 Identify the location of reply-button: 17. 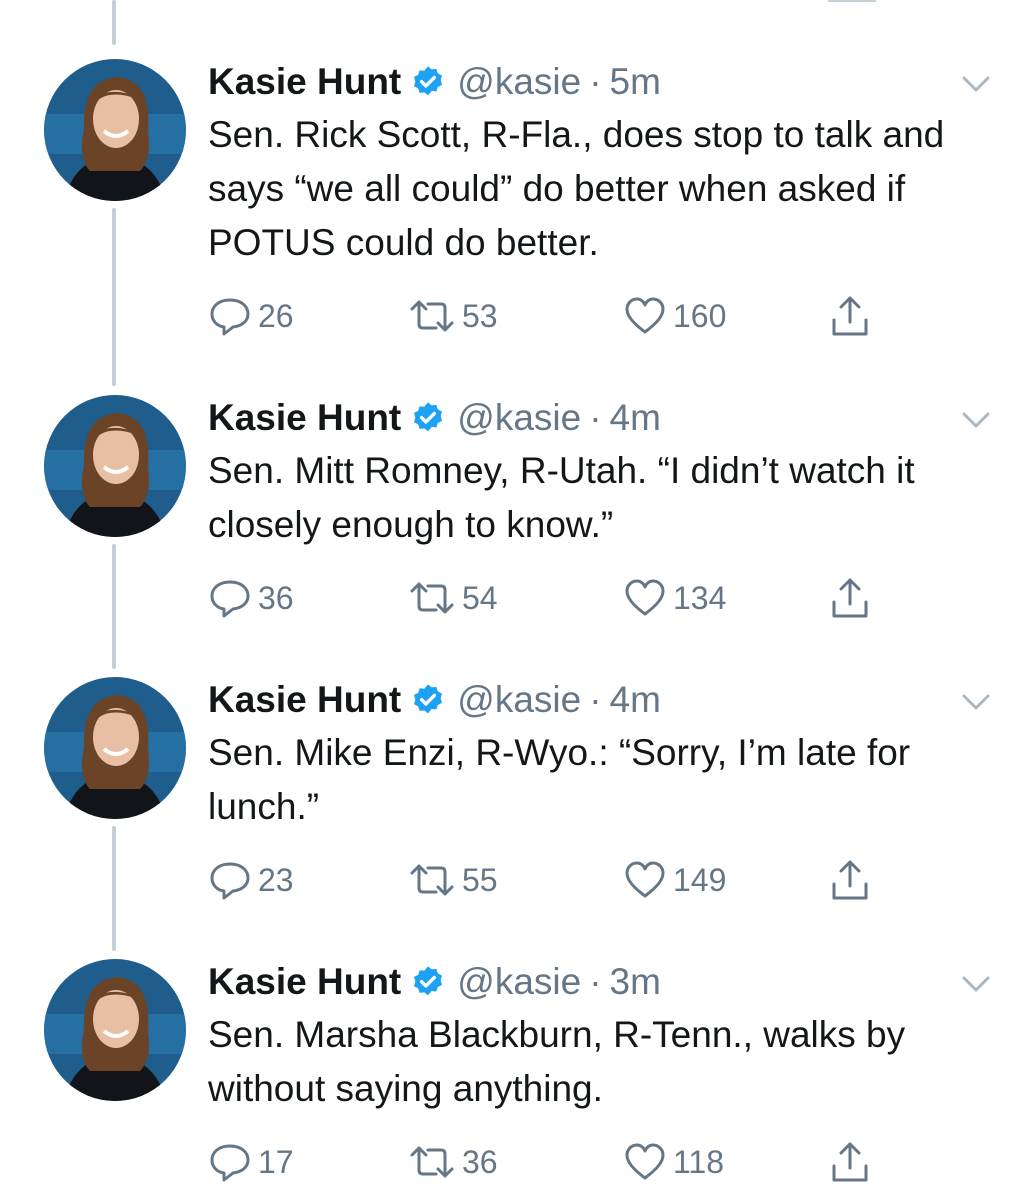
(251, 1162).